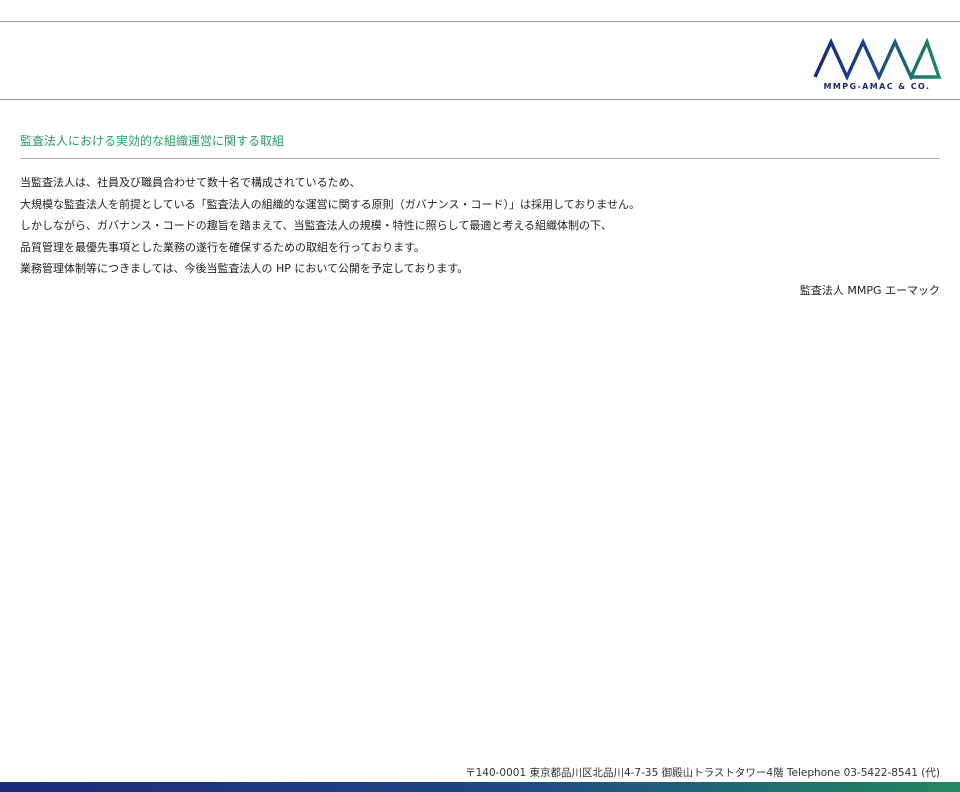  I want to click on logo-wordmark: MMPG-AMAC & CO., so click(877, 86).